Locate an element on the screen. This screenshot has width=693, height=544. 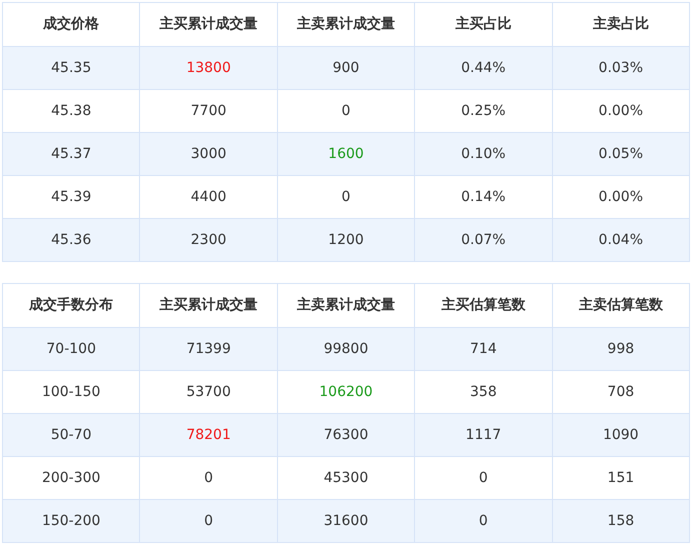
table-cell: 998 is located at coordinates (621, 349).